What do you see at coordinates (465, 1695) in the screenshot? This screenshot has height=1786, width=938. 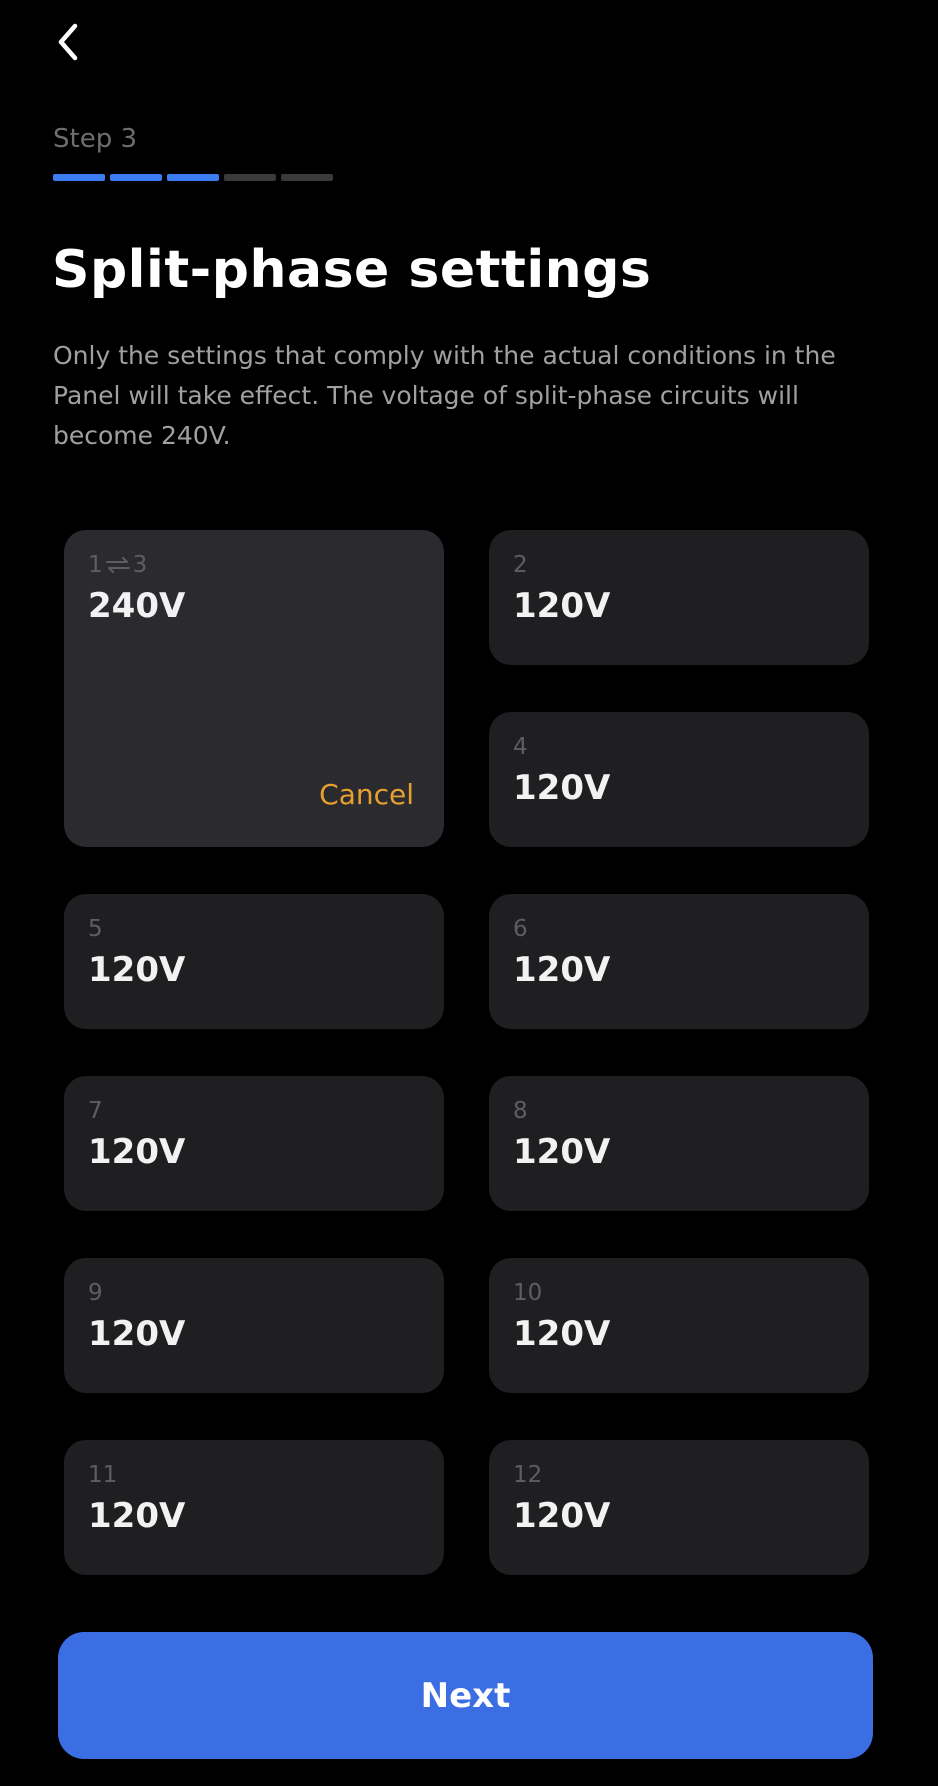 I see `next-button: Next` at bounding box center [465, 1695].